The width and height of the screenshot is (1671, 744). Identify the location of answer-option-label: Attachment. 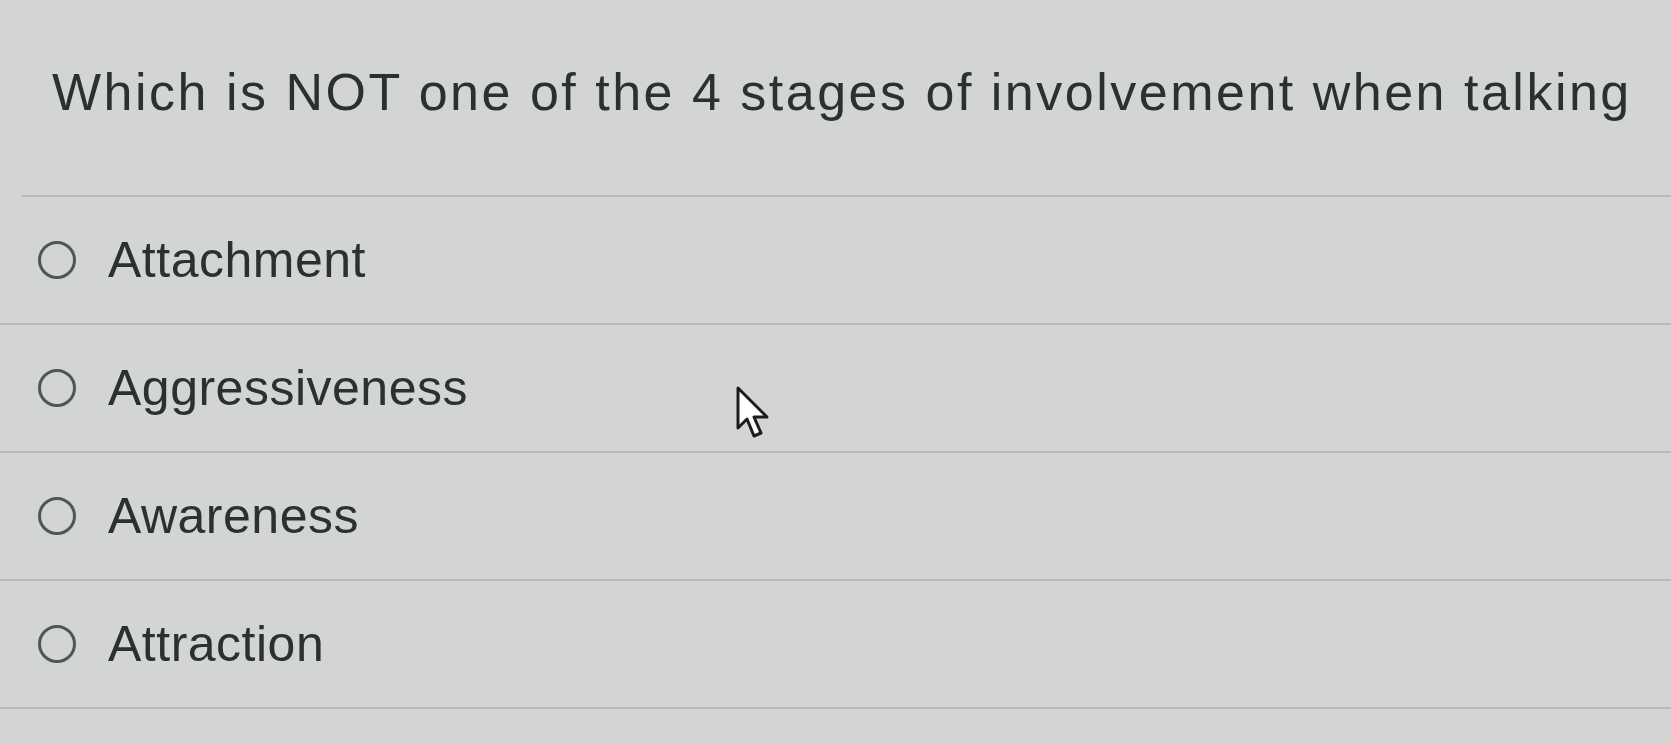
(237, 260).